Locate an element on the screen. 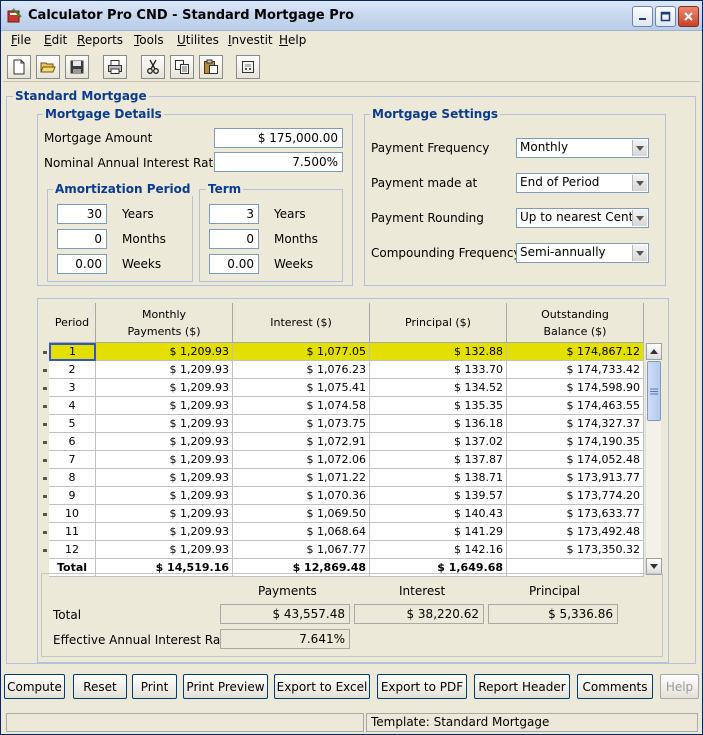  payment-made-at-select: End of Period is located at coordinates (582, 183).